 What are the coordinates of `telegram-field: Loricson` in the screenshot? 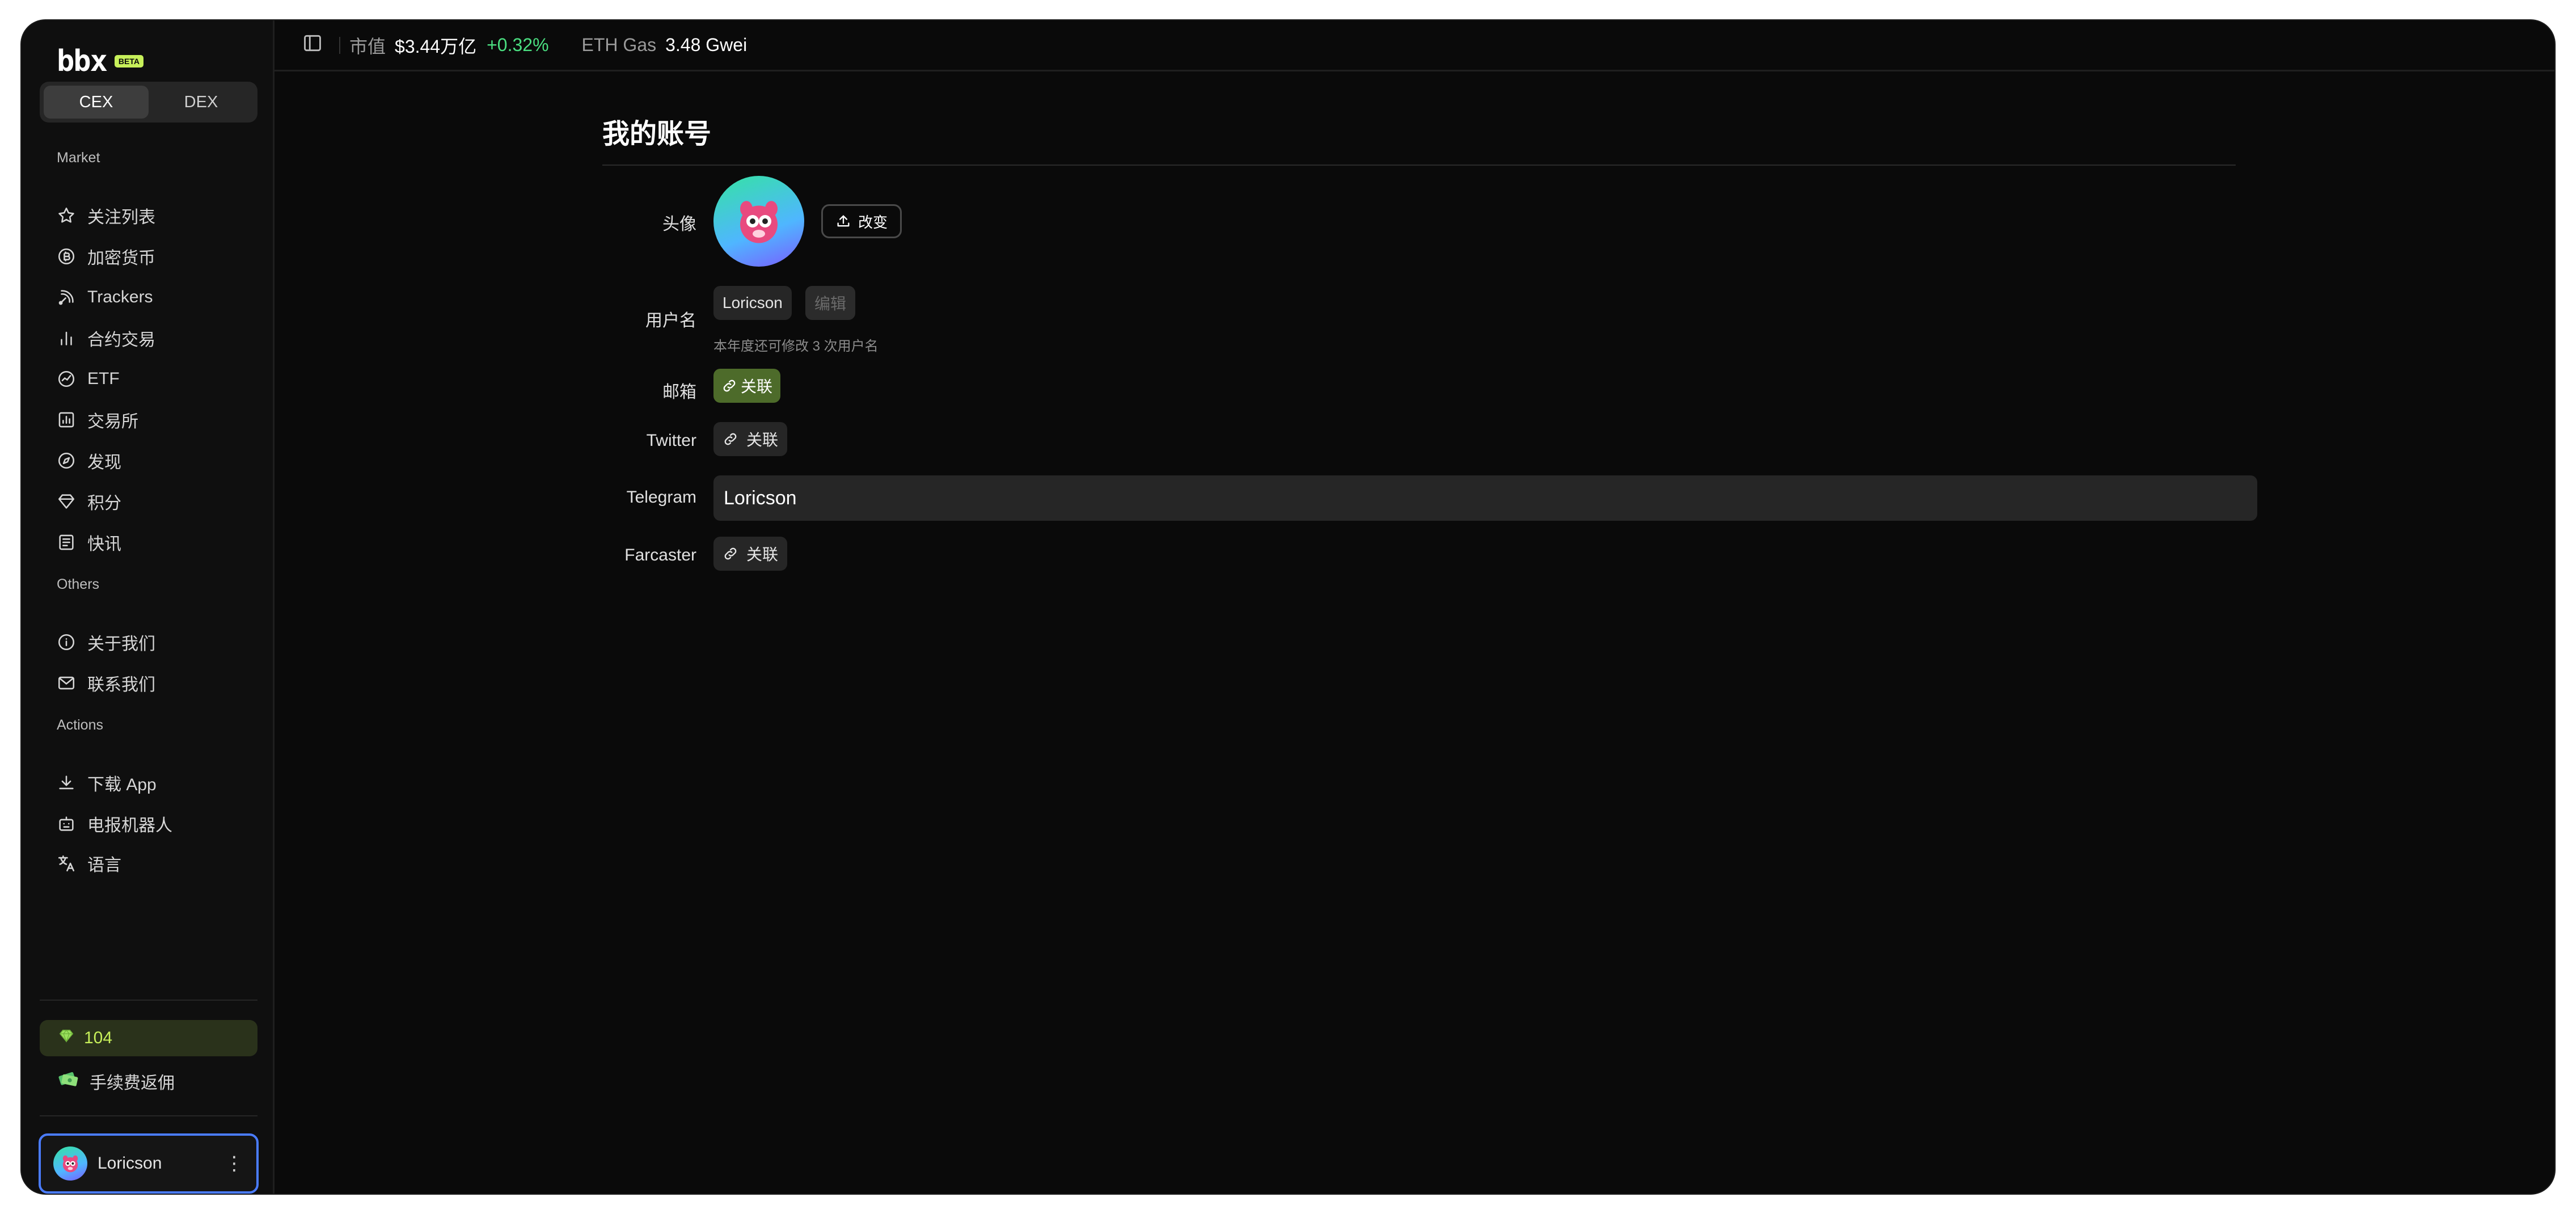 It's located at (1485, 498).